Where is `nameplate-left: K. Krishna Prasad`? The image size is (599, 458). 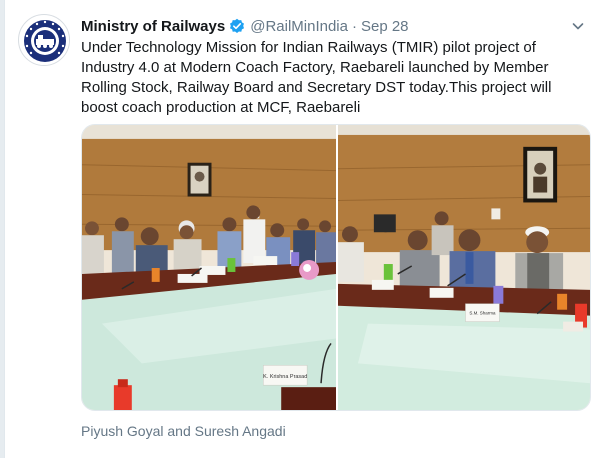
nameplate-left: K. Krishna Prasad is located at coordinates (285, 377).